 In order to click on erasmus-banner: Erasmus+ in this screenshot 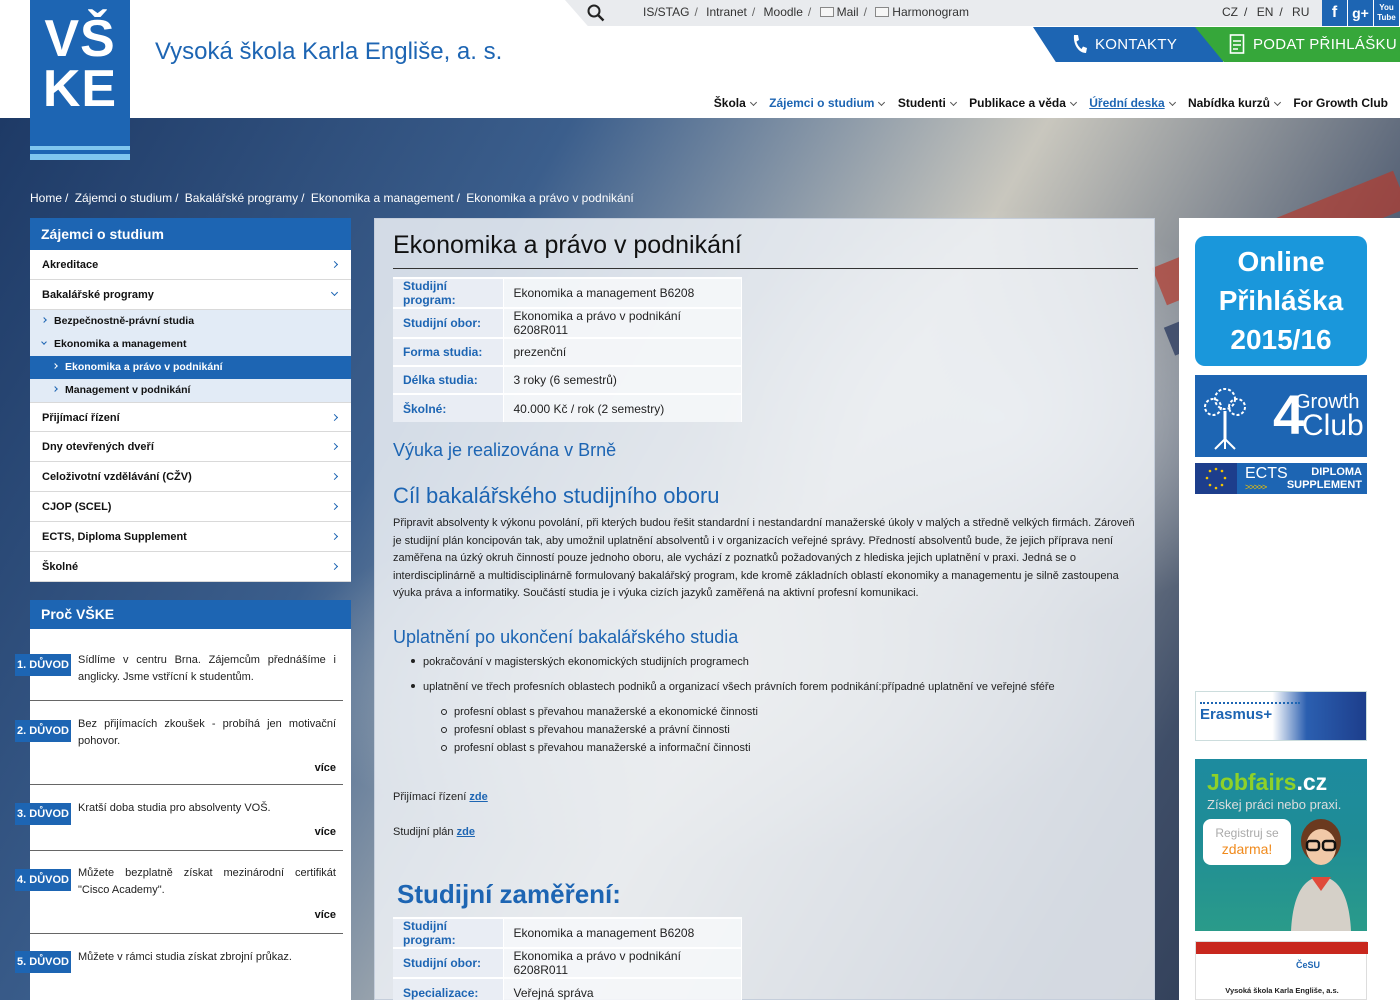, I will do `click(1281, 716)`.